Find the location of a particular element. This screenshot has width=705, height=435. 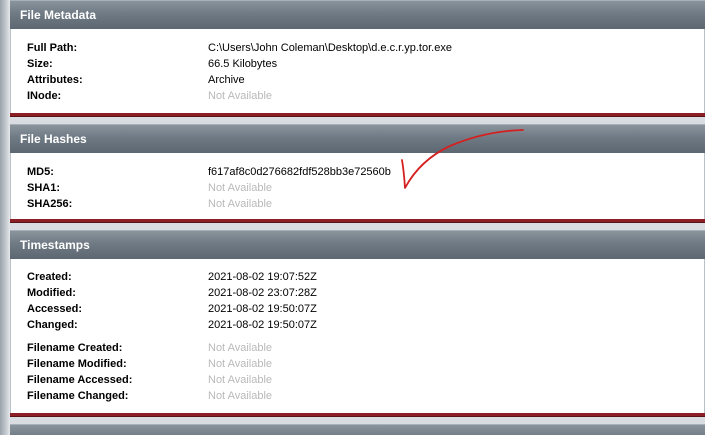

timestamp-row-filename-accessed: Filename Accessed: Not Available is located at coordinates (357, 380).